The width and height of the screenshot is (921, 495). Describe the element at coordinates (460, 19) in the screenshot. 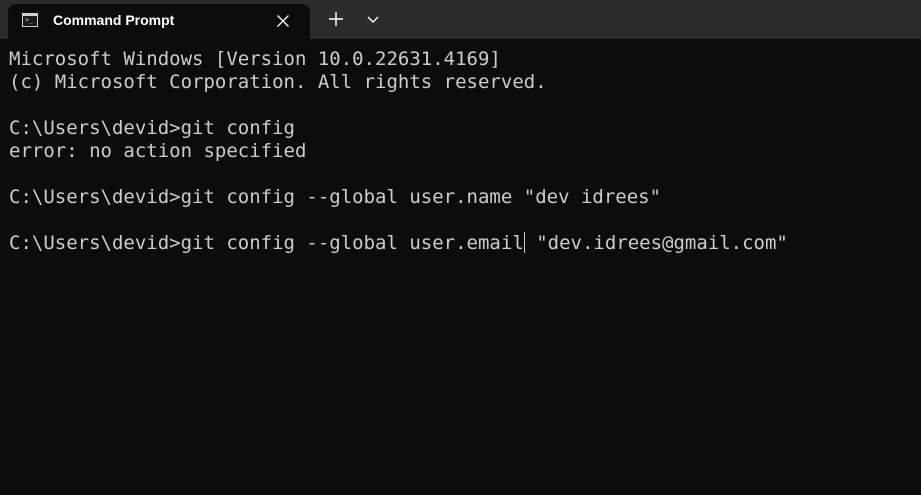

I see `tab-bar: >_ Command Prompt` at that location.